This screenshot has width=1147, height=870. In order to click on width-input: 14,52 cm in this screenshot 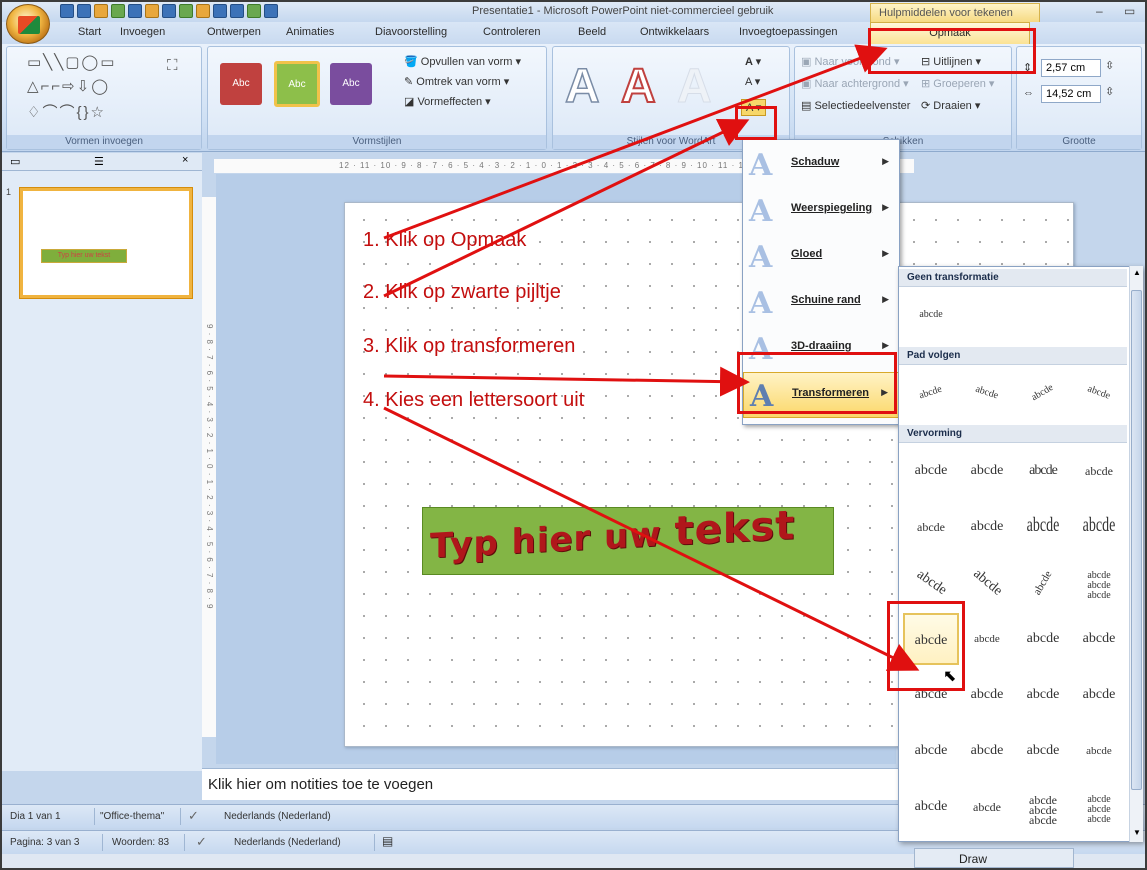, I will do `click(1071, 94)`.